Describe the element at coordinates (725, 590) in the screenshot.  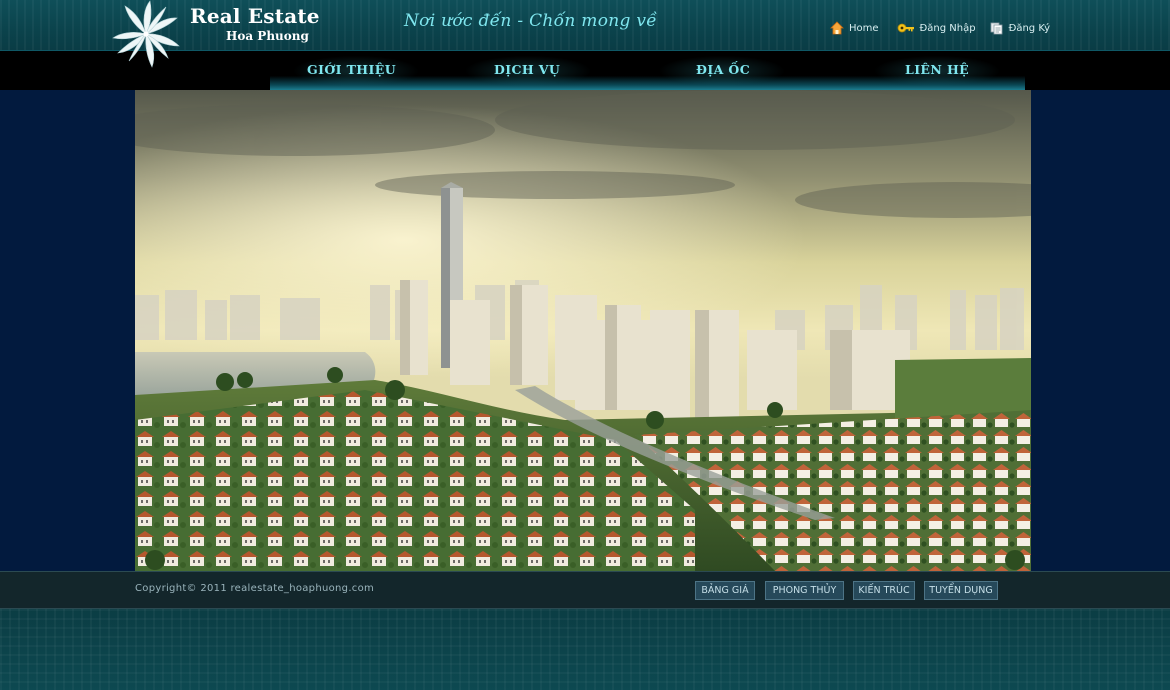
I see `footer-link-bang-gia: BẢNG GIÁ` at that location.